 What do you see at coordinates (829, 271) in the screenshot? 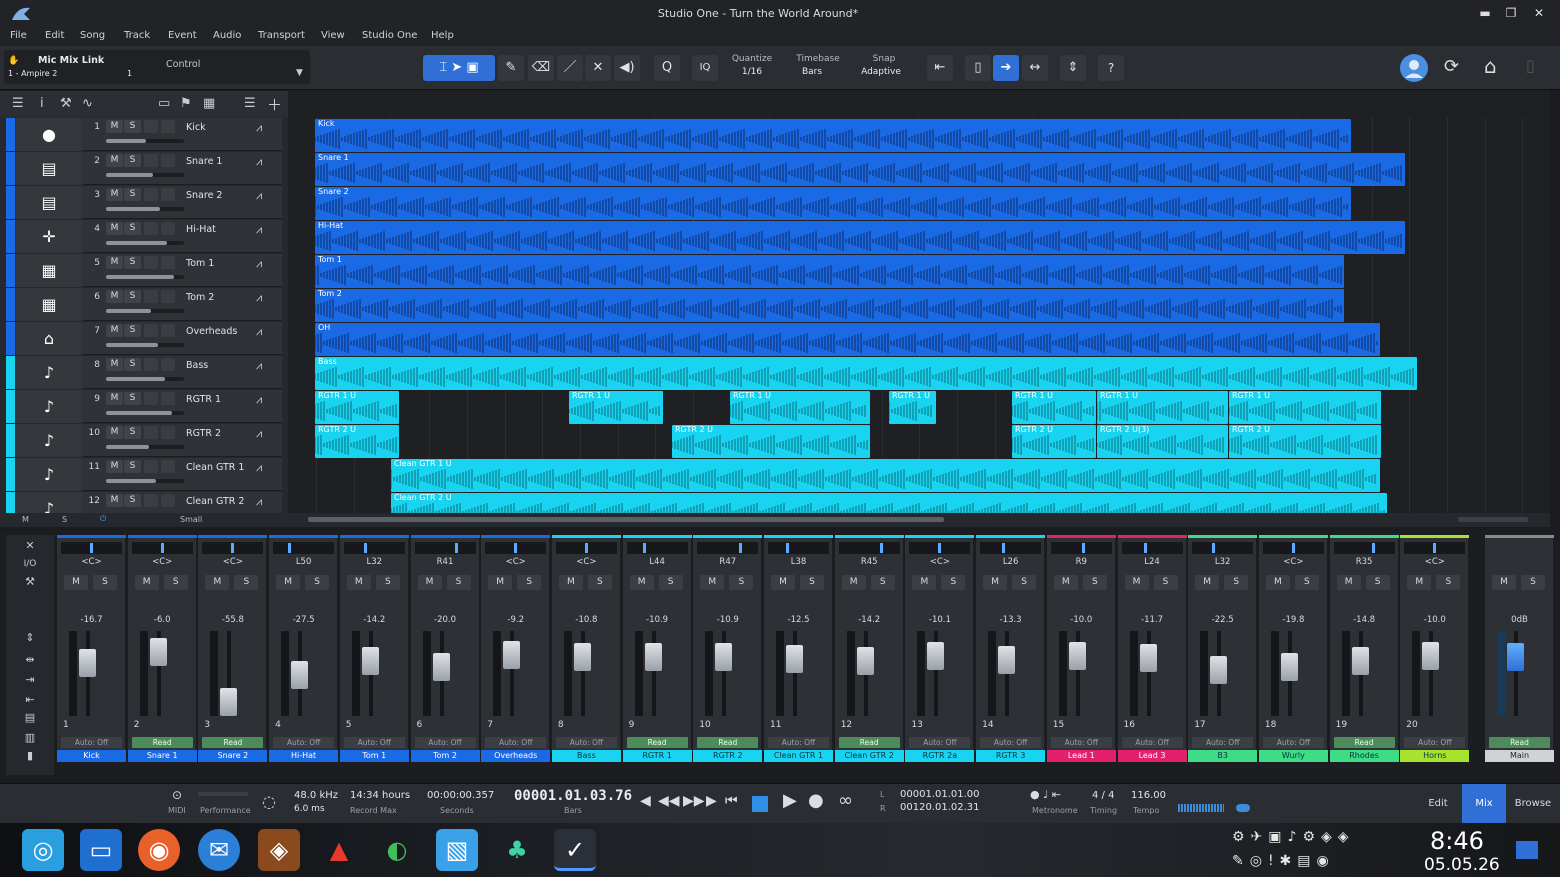
I see `audio-event: Tom 1` at bounding box center [829, 271].